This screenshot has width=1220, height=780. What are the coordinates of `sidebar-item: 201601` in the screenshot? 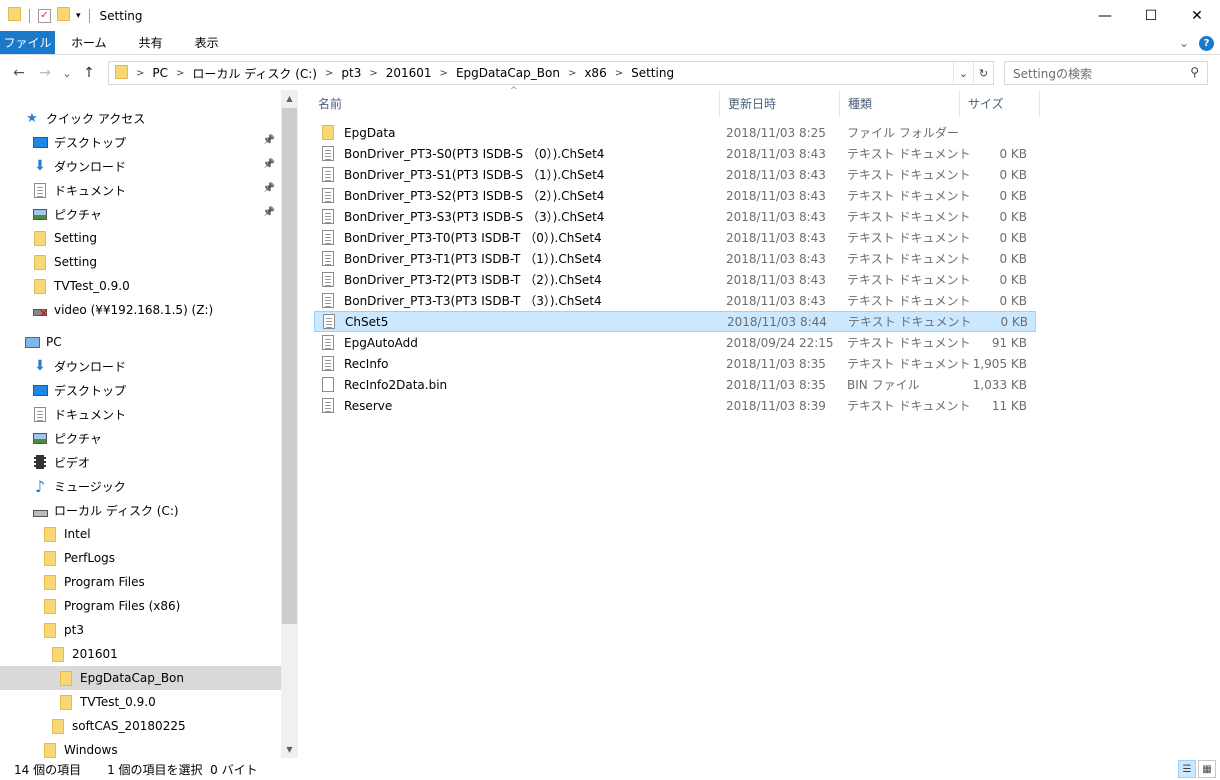 It's located at (140, 654).